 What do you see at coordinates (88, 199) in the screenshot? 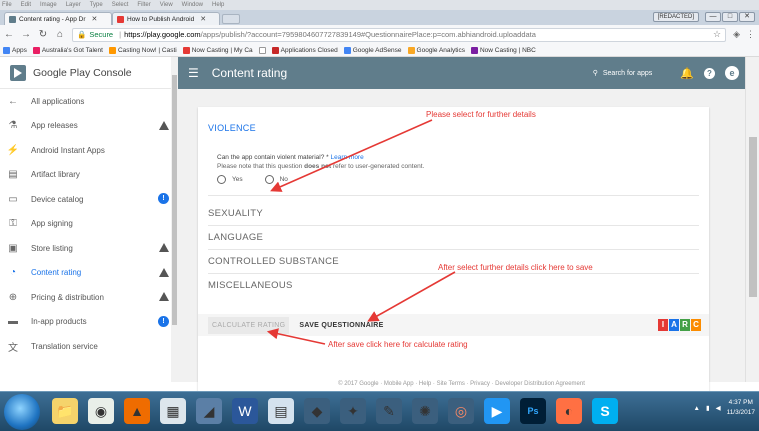
I see `sidebar-item-device-catalog: ▭ Device catalog !` at bounding box center [88, 199].